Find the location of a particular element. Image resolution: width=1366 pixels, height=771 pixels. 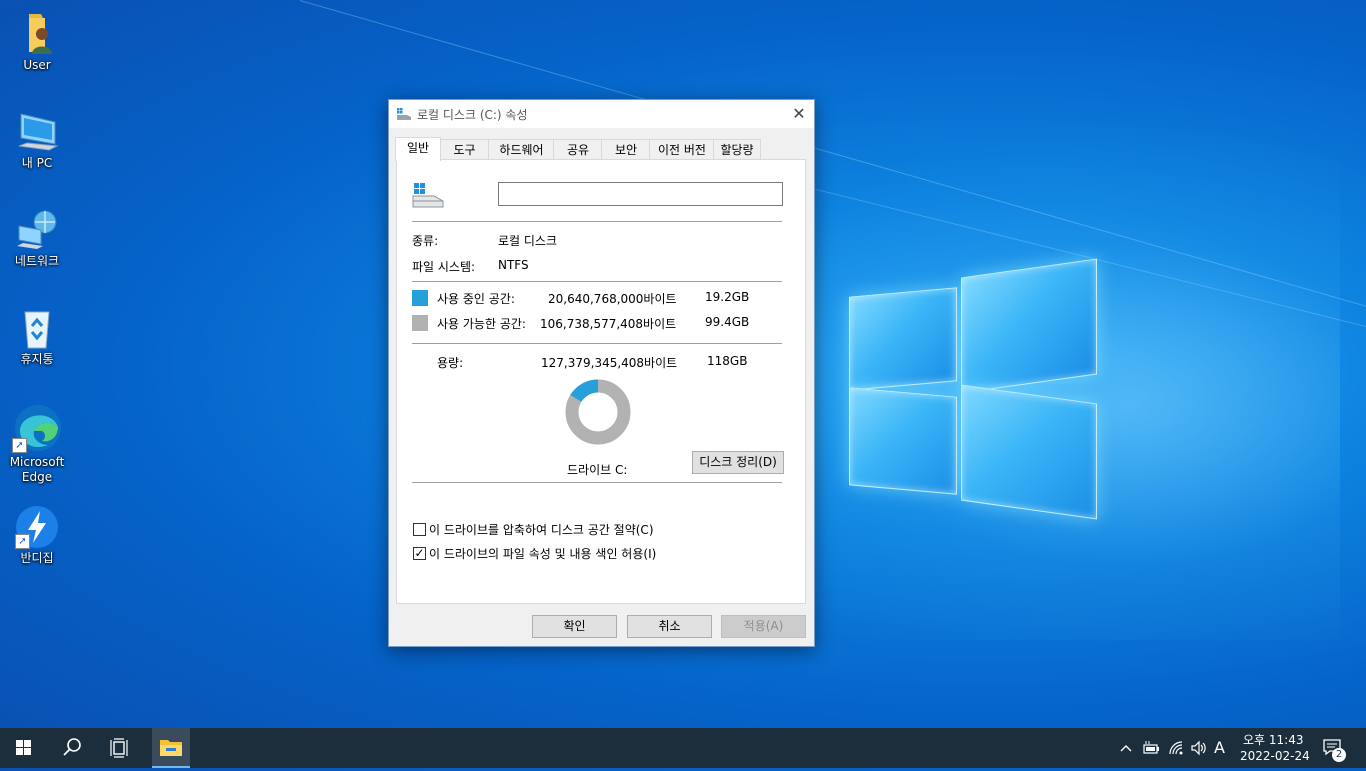

search-icon is located at coordinates (72, 747).